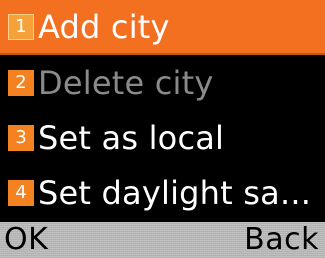  What do you see at coordinates (162, 240) in the screenshot?
I see `softkey-bar: OK Back` at bounding box center [162, 240].